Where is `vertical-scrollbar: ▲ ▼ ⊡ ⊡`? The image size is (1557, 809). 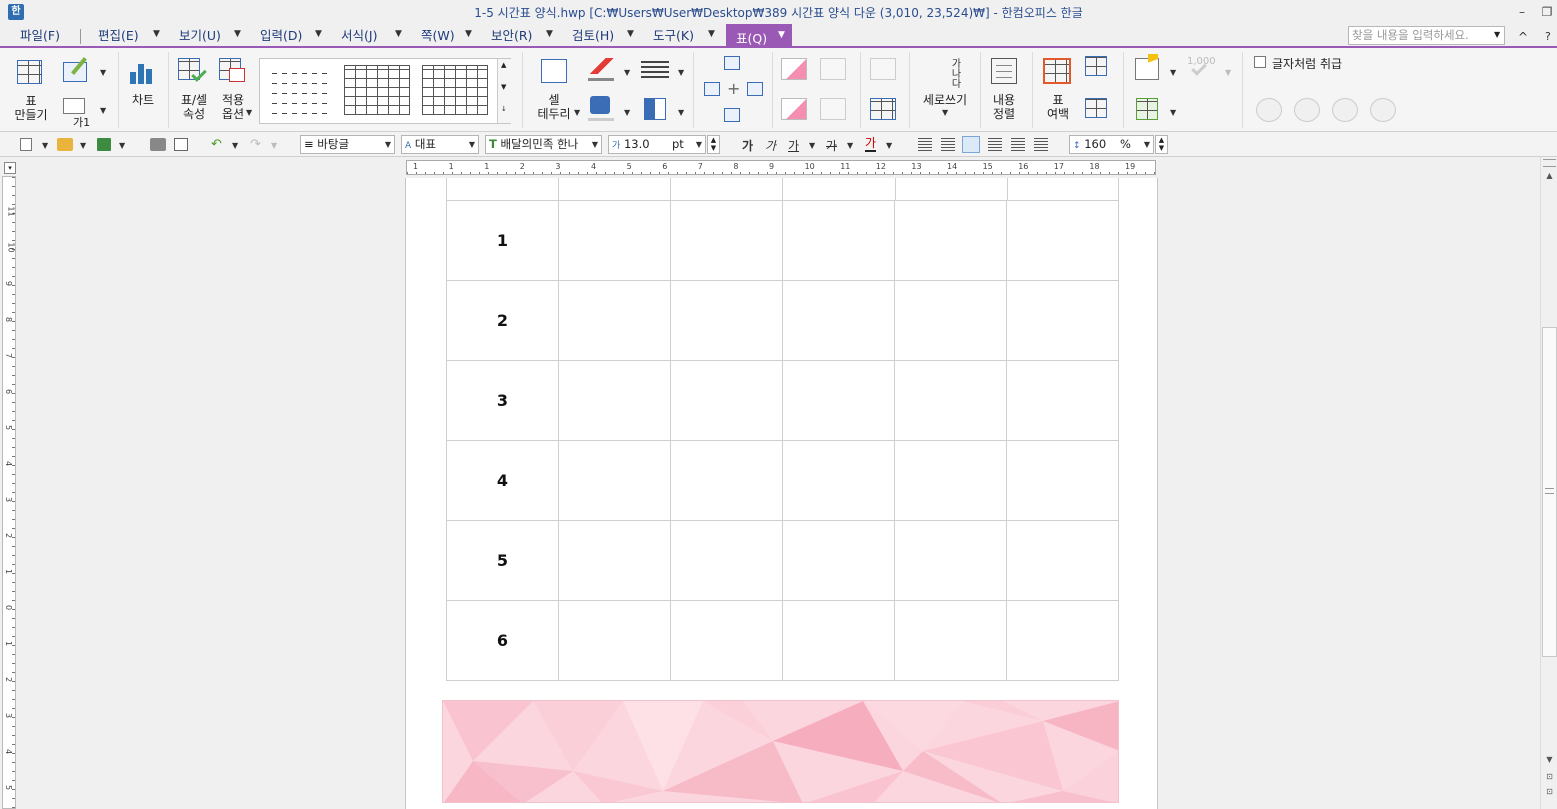
vertical-scrollbar: ▲ ▼ ⊡ ⊡ is located at coordinates (1548, 483).